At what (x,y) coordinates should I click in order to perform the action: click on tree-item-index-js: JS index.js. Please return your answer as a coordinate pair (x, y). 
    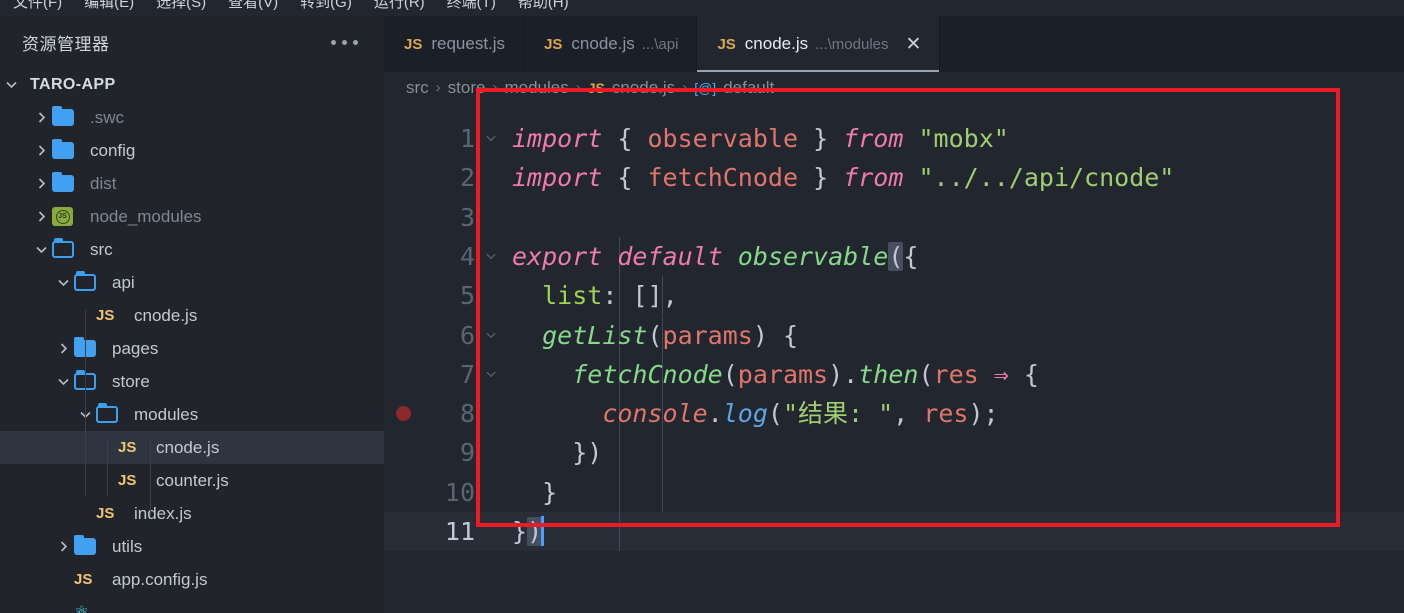
    Looking at the image, I should click on (192, 513).